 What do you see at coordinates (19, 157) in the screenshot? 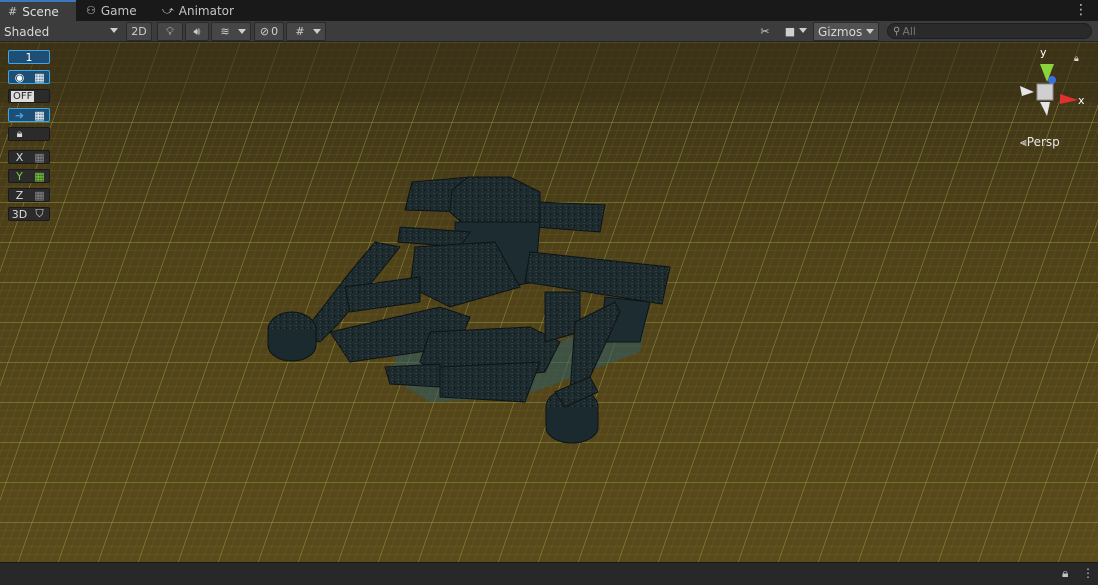
I see `axis-x-label: X` at bounding box center [19, 157].